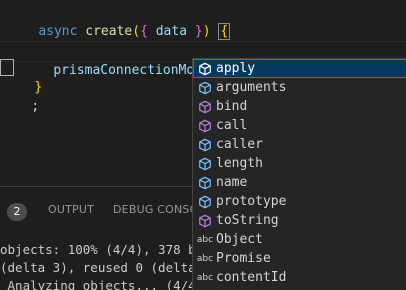 The image size is (406, 290). What do you see at coordinates (299, 144) in the screenshot?
I see `suggestion-item-caller: caller` at bounding box center [299, 144].